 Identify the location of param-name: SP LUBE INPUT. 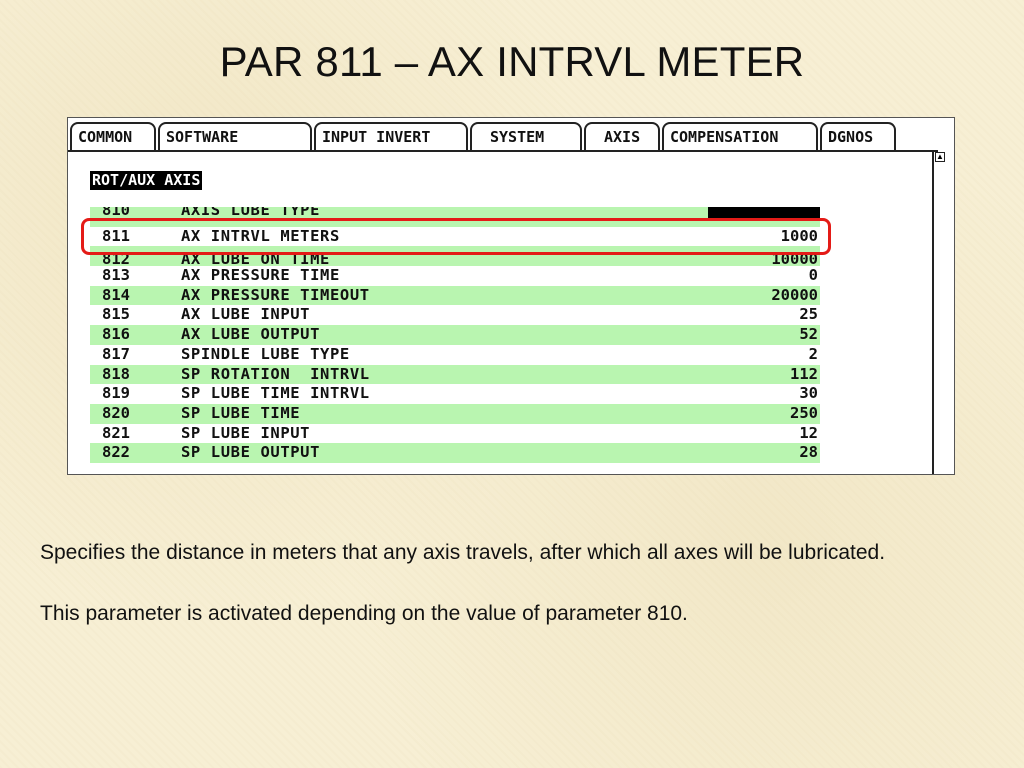
(246, 432).